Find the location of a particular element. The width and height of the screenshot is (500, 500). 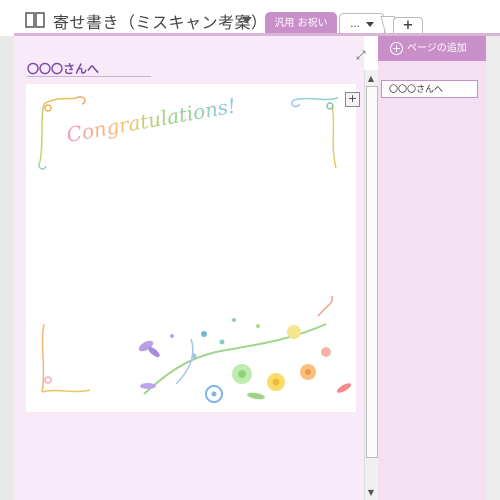

expand-icon: ⤢ is located at coordinates (361, 55).